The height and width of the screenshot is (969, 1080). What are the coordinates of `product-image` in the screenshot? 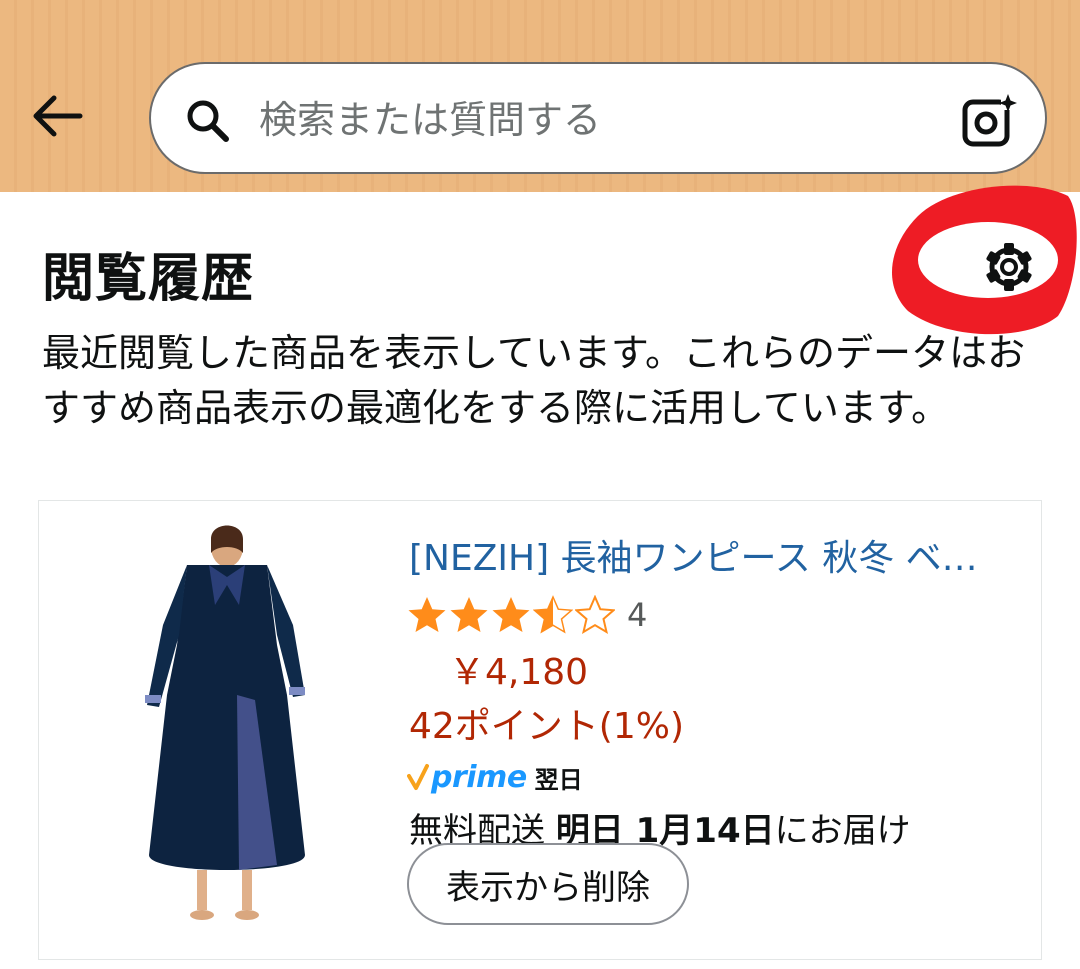 It's located at (227, 725).